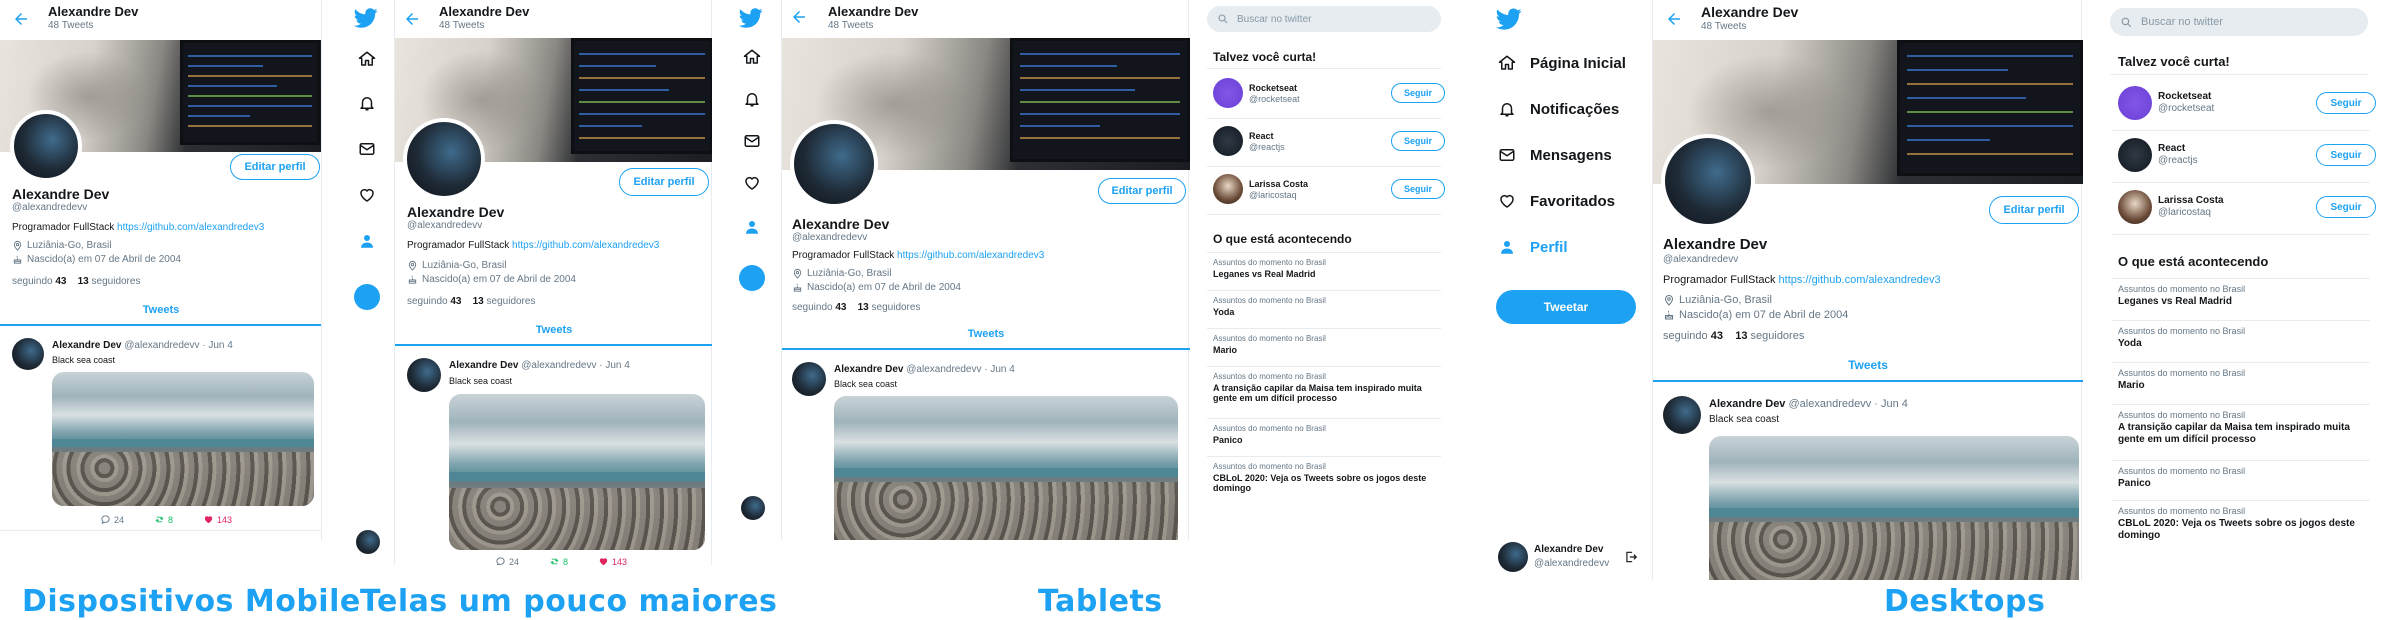 This screenshot has width=2383, height=620. I want to click on nav-mail-icon, so click(1507, 155).